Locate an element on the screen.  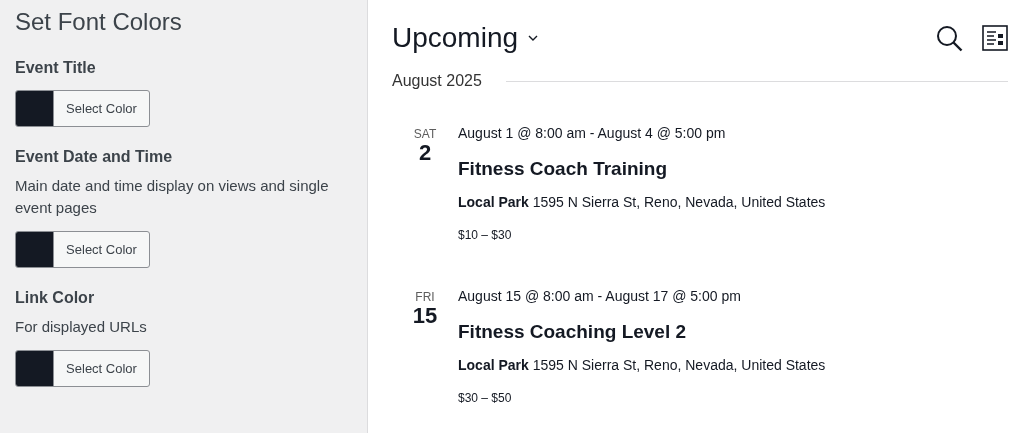
chevron-icon is located at coordinates (533, 38).